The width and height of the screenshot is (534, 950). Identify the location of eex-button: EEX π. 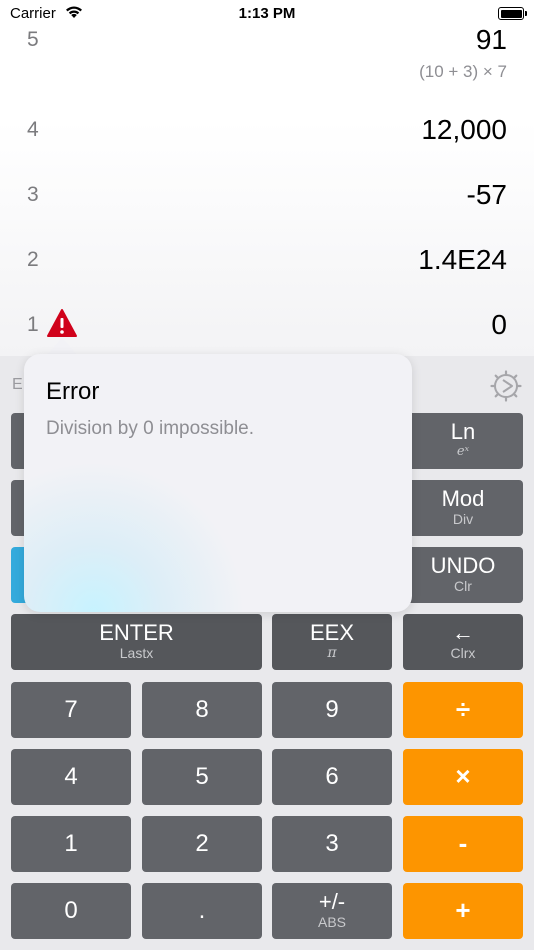
(332, 642).